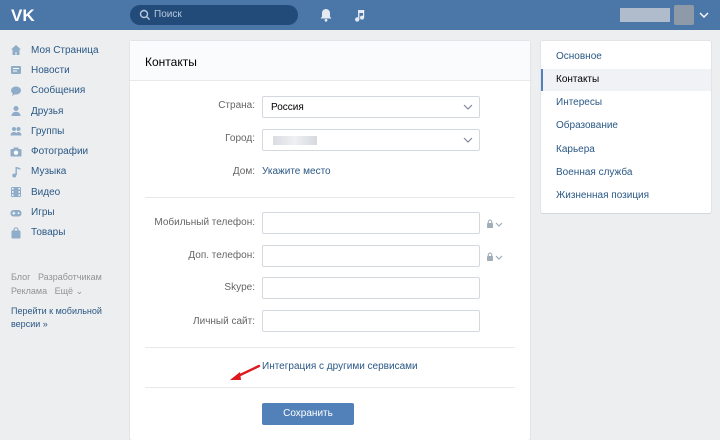 The image size is (720, 440). I want to click on nav-item-label: Фотографии, so click(60, 152).